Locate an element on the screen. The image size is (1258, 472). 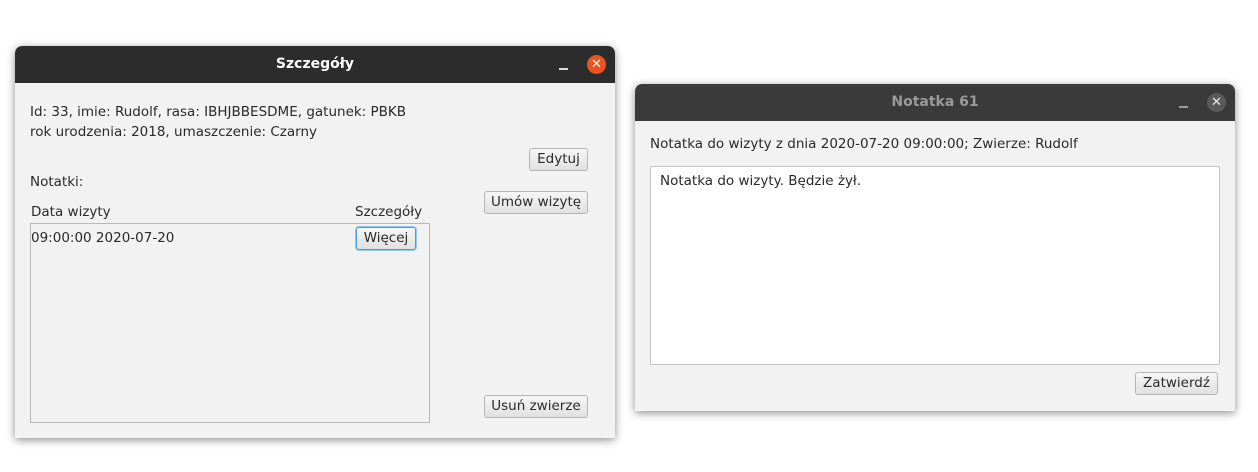
note-window-title: Notatka 61 is located at coordinates (935, 102).